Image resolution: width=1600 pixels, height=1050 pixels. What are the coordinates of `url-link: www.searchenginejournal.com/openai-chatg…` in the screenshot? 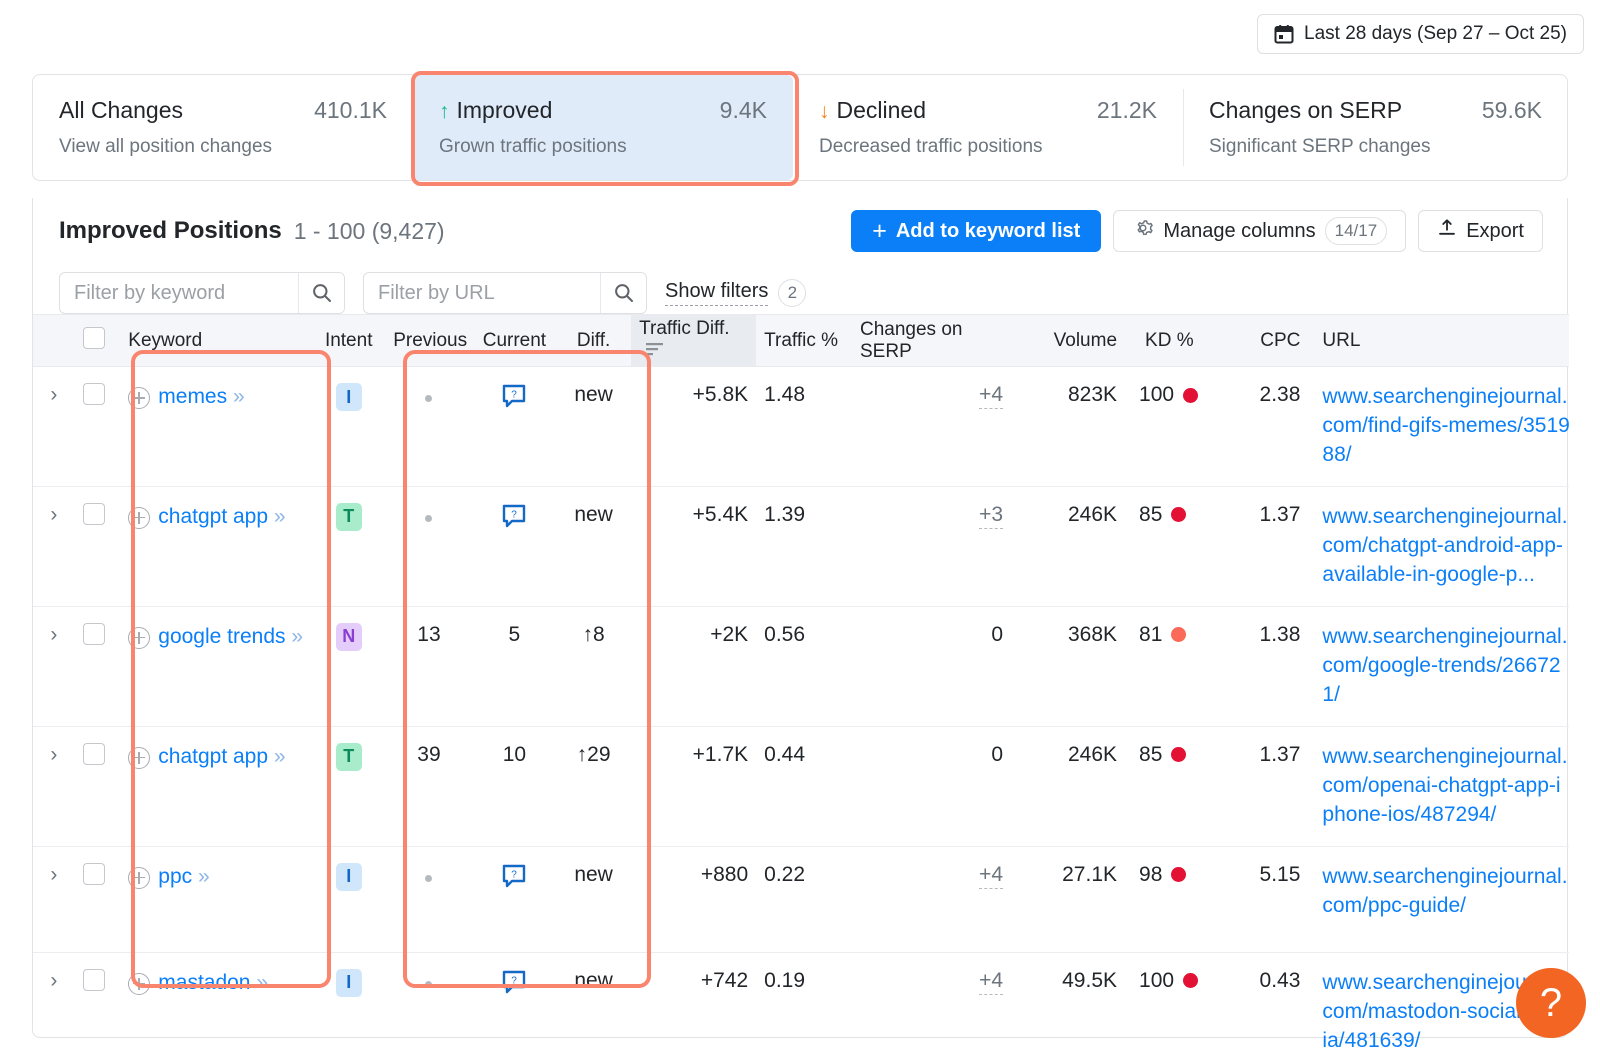 It's located at (1446, 786).